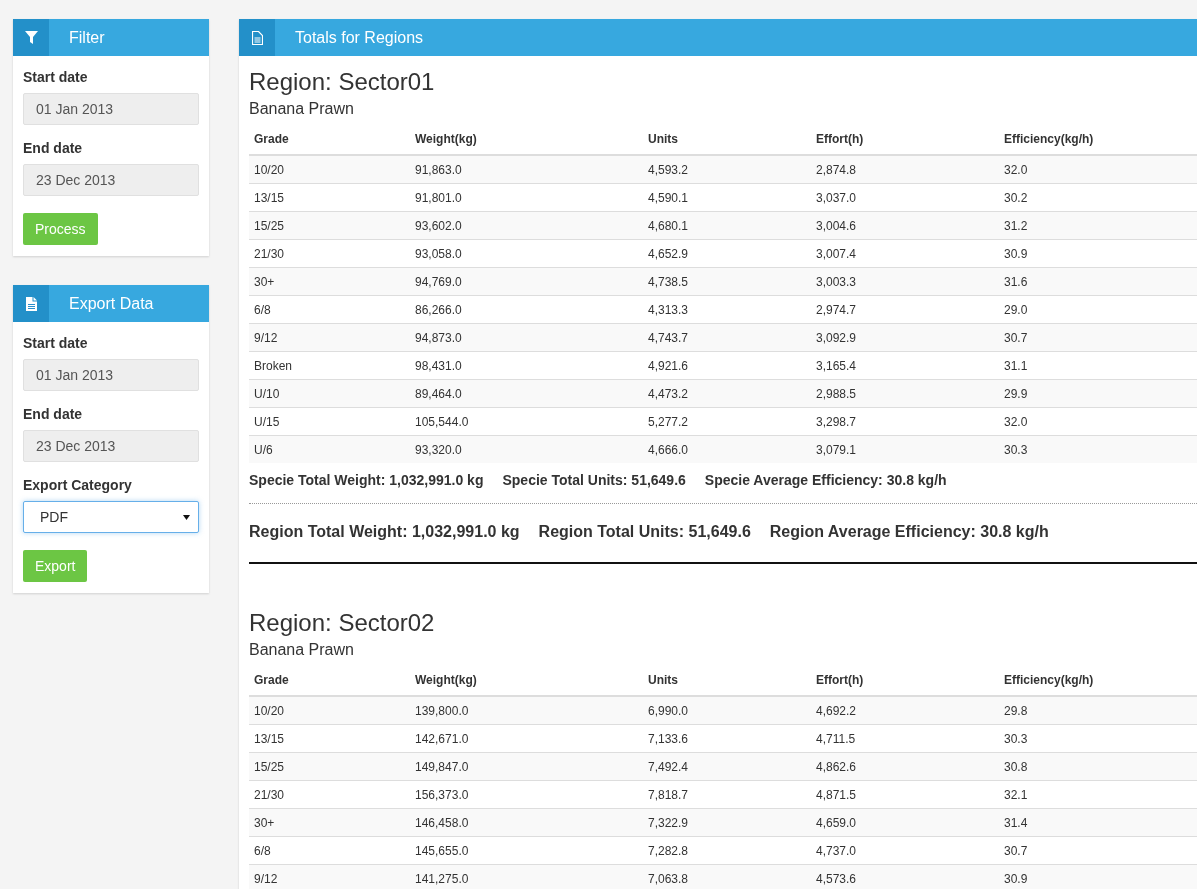 This screenshot has height=889, width=1197. I want to click on table-cell: 91,863.0, so click(526, 169).